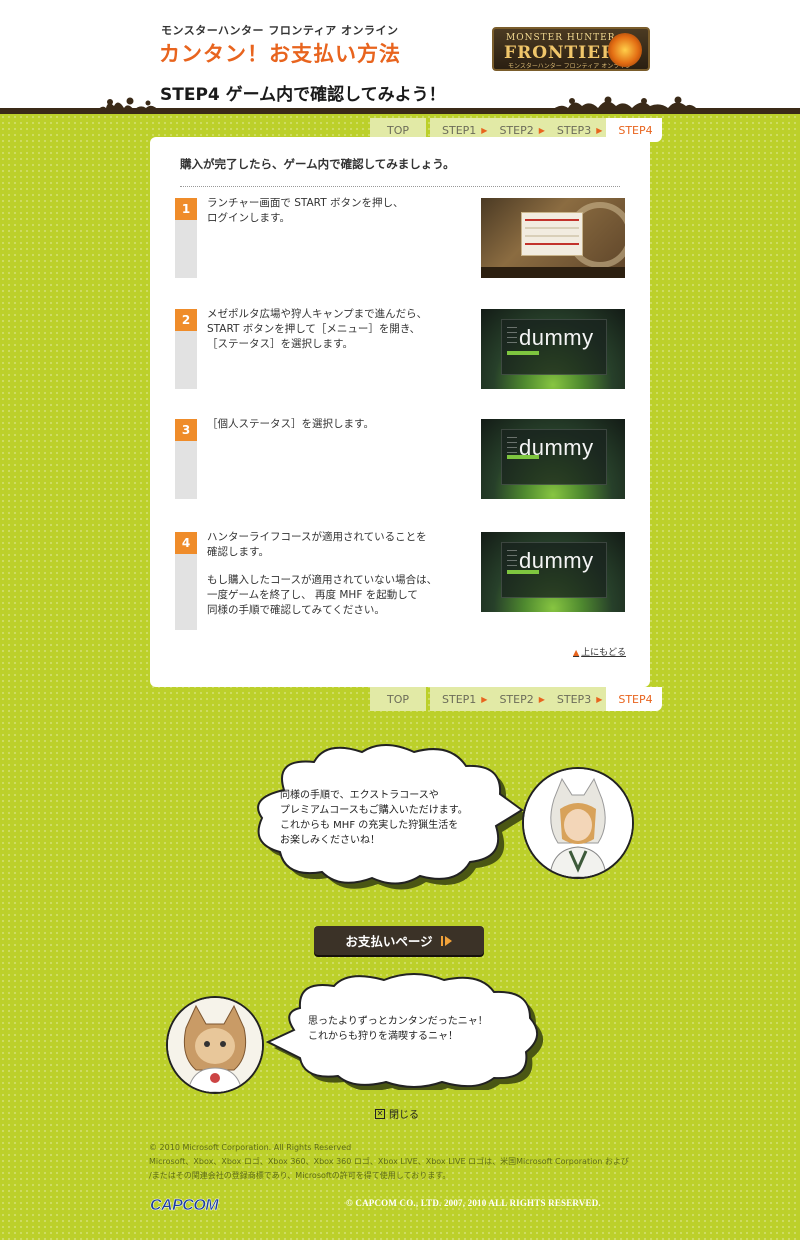 This screenshot has width=800, height=1240. What do you see at coordinates (380, 1113) in the screenshot?
I see `close-icon: ✕` at bounding box center [380, 1113].